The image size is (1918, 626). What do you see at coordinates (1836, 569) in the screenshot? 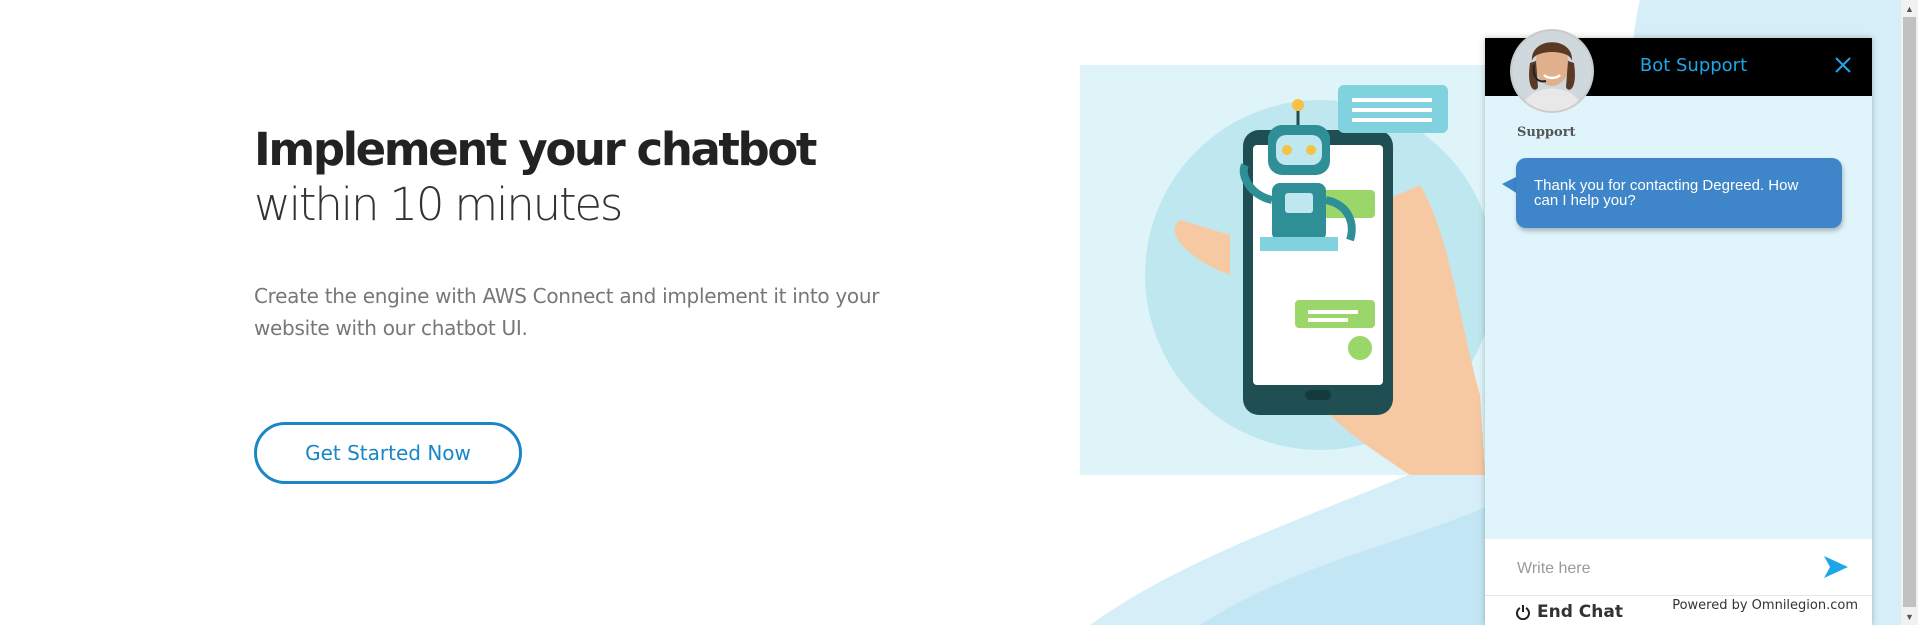
I see `send-icon` at bounding box center [1836, 569].